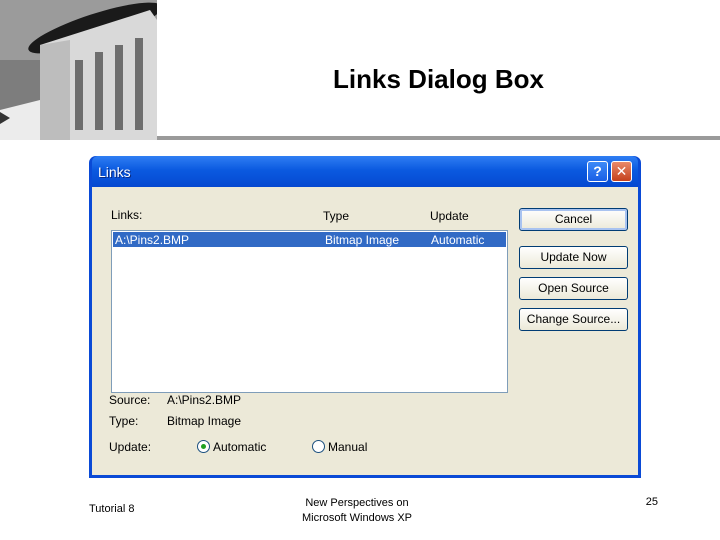  I want to click on header-rule, so click(438, 138).